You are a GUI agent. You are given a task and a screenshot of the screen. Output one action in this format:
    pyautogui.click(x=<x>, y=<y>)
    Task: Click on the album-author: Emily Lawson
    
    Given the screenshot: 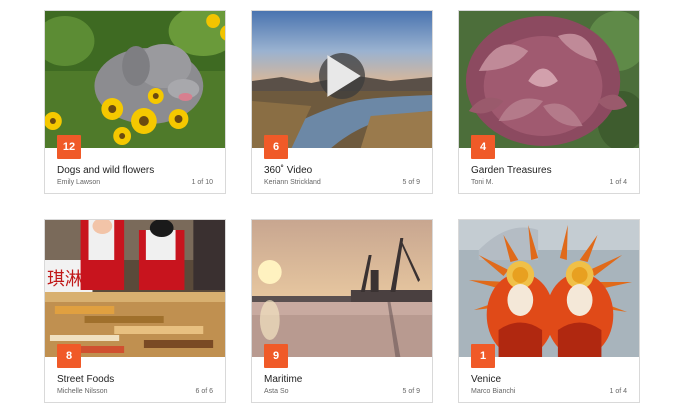 What is the action you would take?
    pyautogui.click(x=79, y=182)
    